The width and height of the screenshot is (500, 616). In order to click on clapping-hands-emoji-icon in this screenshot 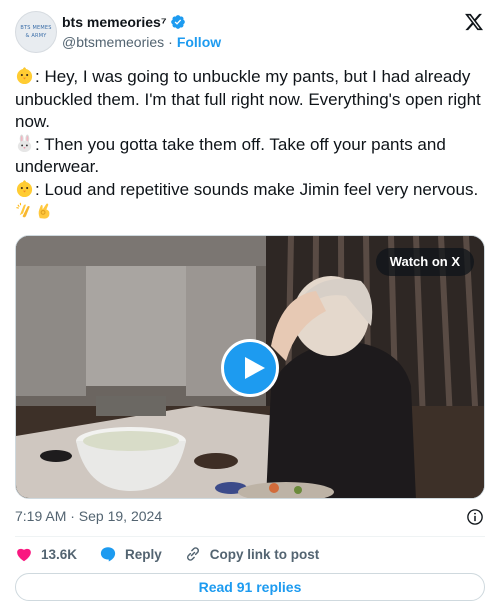, I will do `click(23, 210)`.